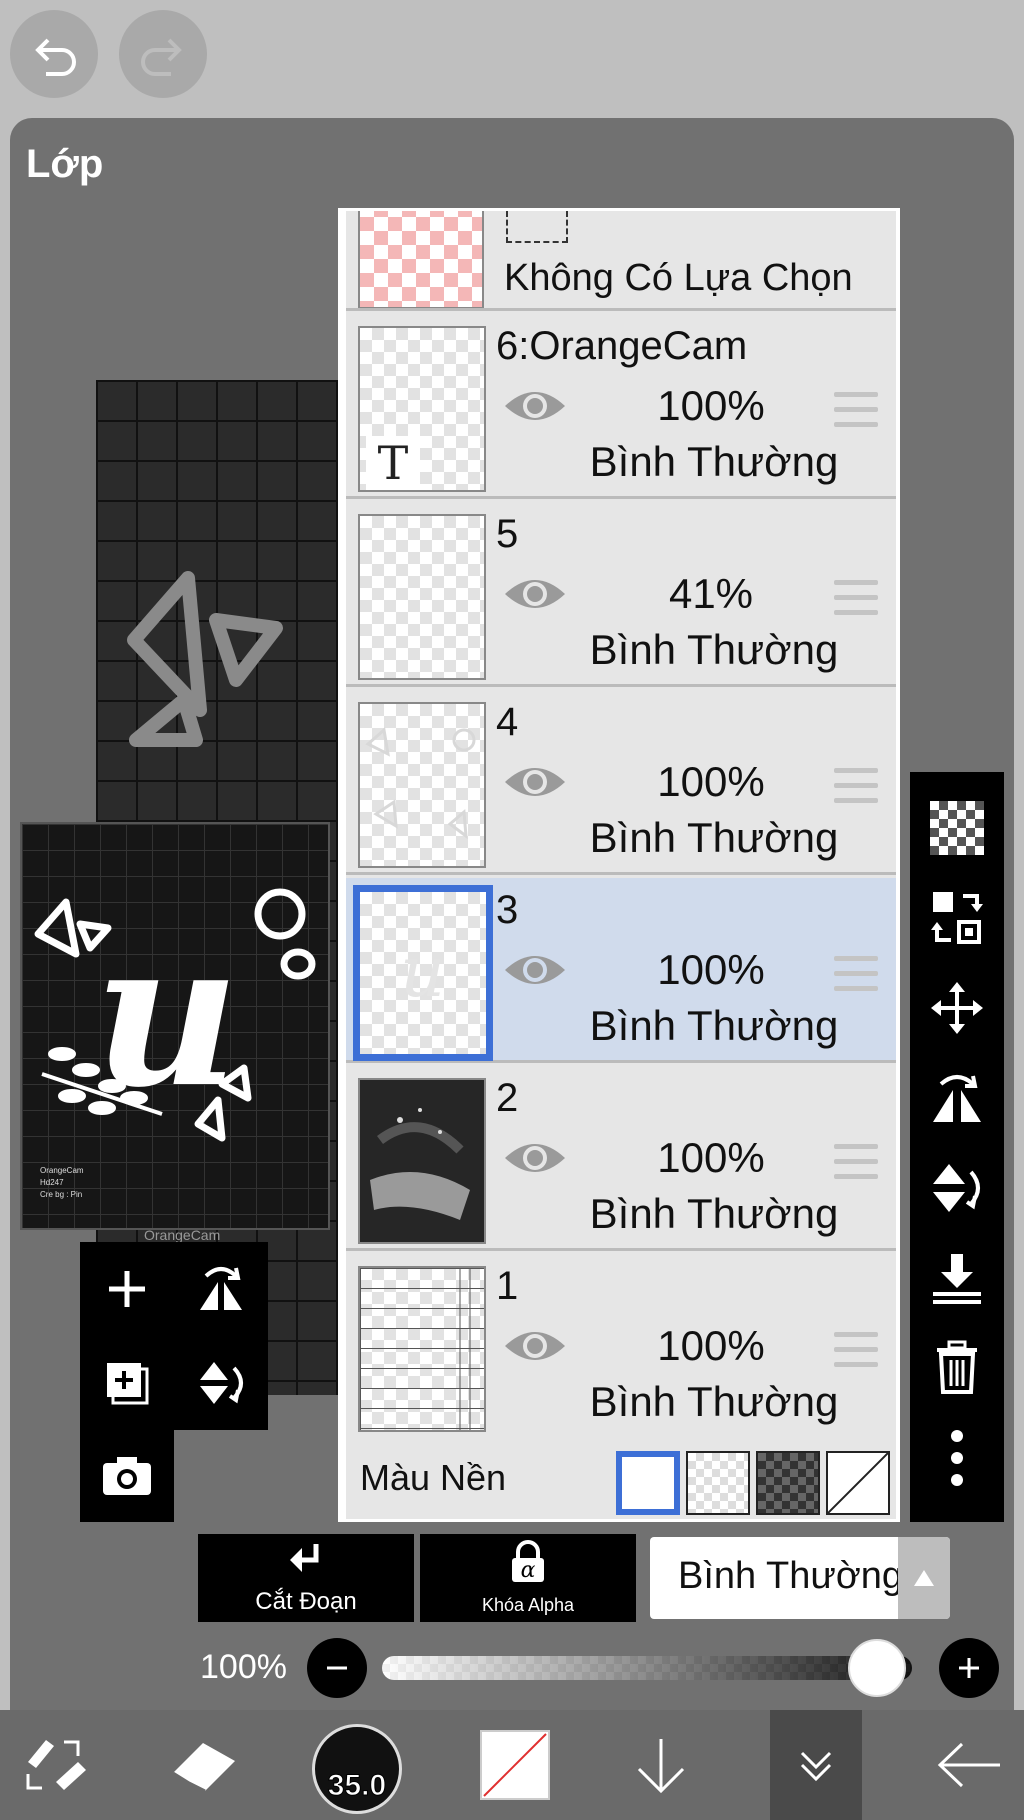  What do you see at coordinates (816, 1765) in the screenshot?
I see `layers-toggle-button` at bounding box center [816, 1765].